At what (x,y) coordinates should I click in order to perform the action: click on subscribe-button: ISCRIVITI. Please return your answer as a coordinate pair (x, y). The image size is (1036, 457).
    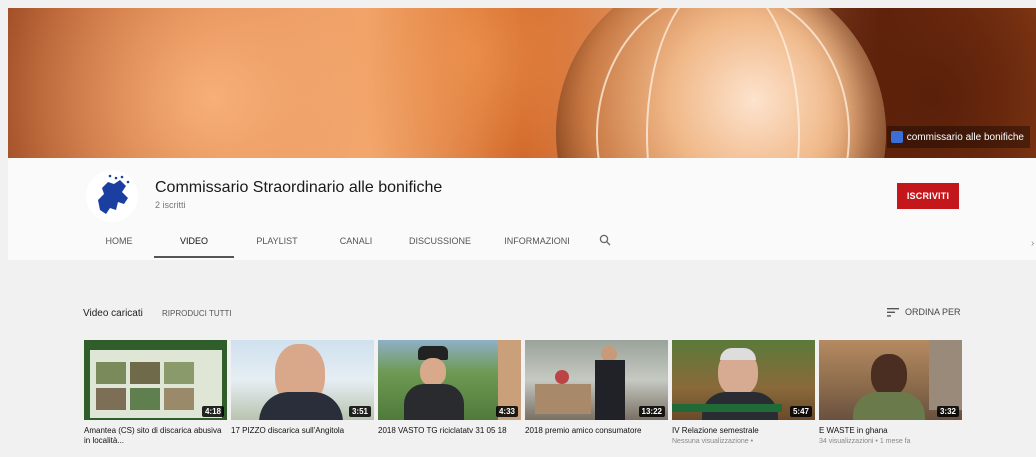
    Looking at the image, I should click on (928, 196).